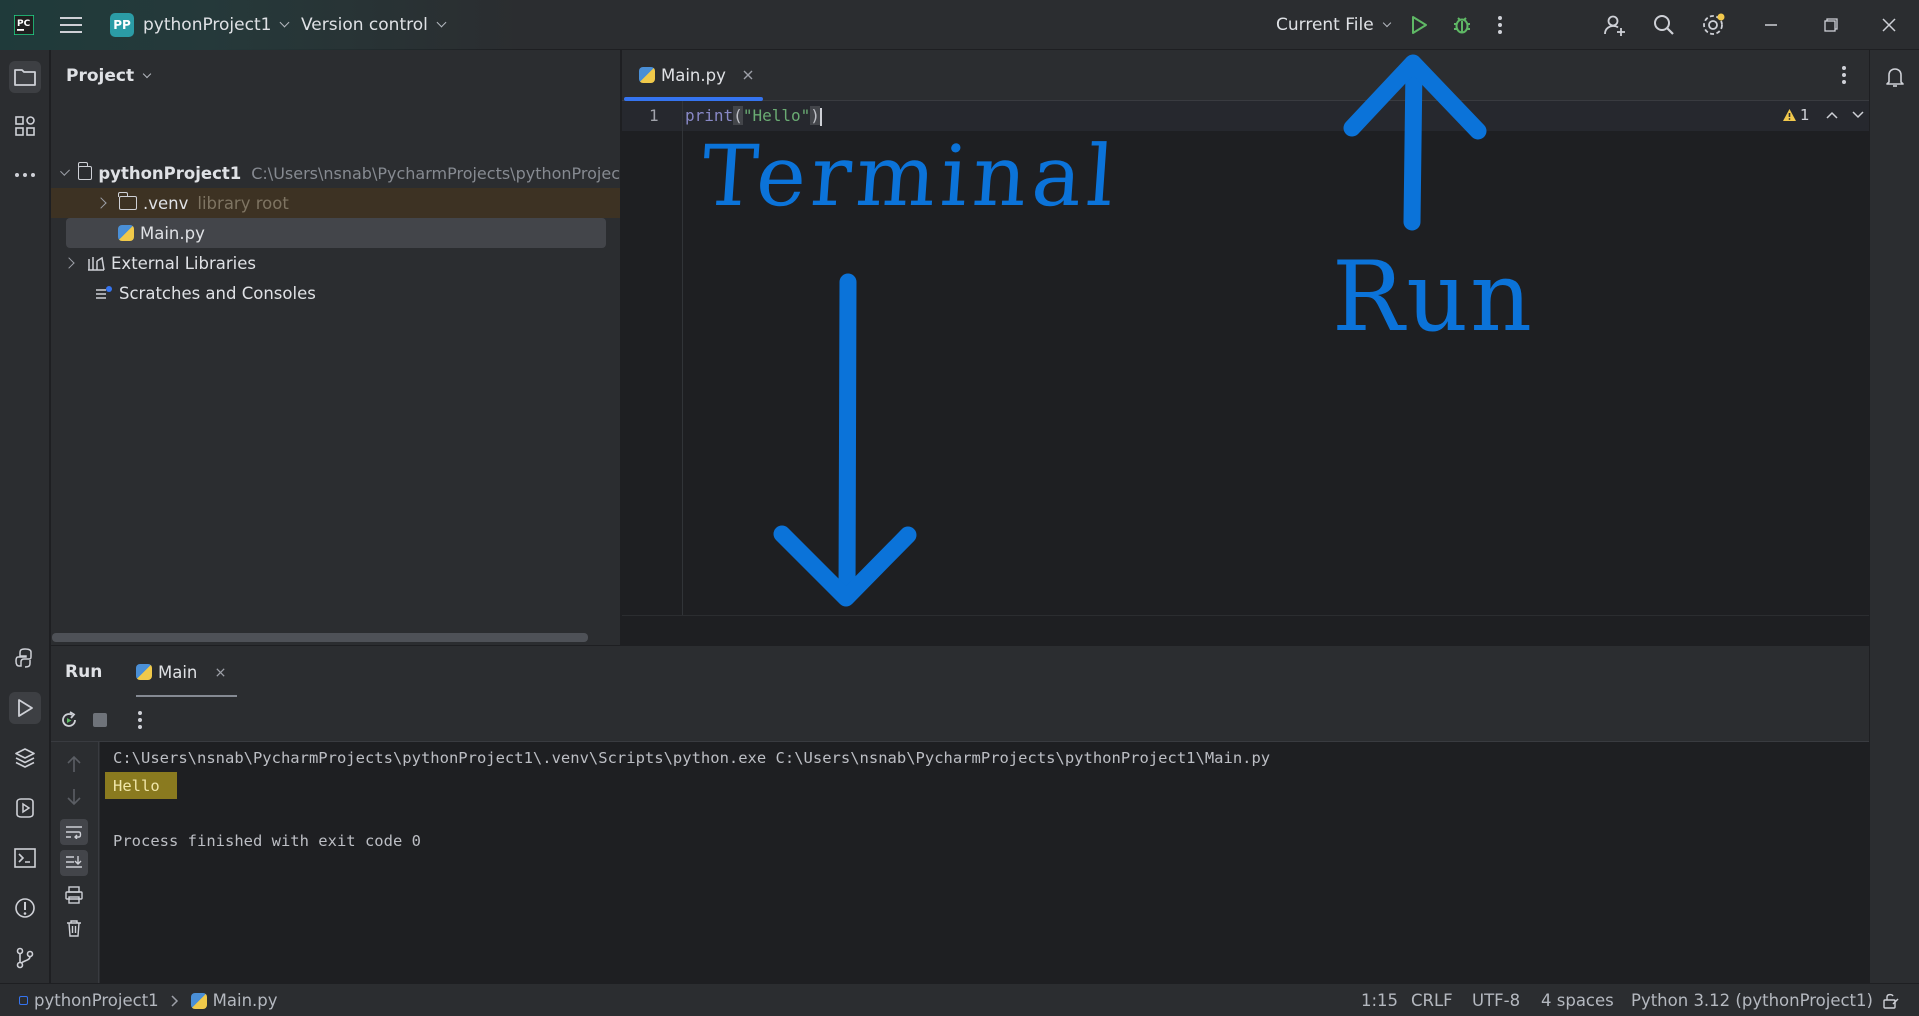 The image size is (1919, 1016). I want to click on read-only-lock-icon, so click(1891, 1000).